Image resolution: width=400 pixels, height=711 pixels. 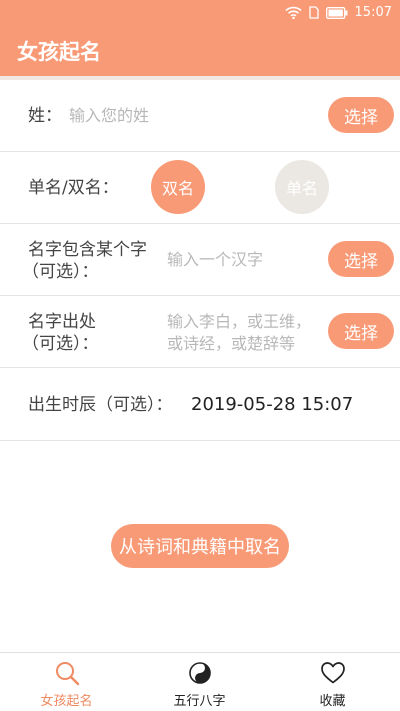 I want to click on wifi-icon, so click(x=293, y=12).